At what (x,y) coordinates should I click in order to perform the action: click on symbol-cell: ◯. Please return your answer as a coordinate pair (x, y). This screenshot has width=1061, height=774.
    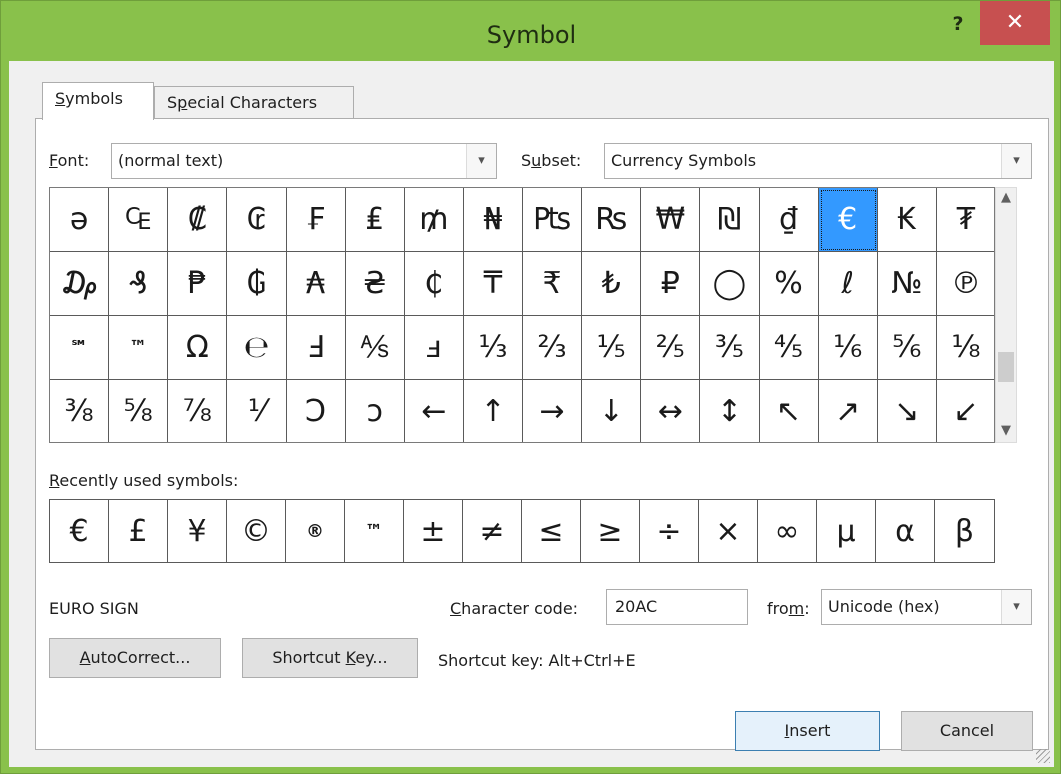
    Looking at the image, I should click on (730, 284).